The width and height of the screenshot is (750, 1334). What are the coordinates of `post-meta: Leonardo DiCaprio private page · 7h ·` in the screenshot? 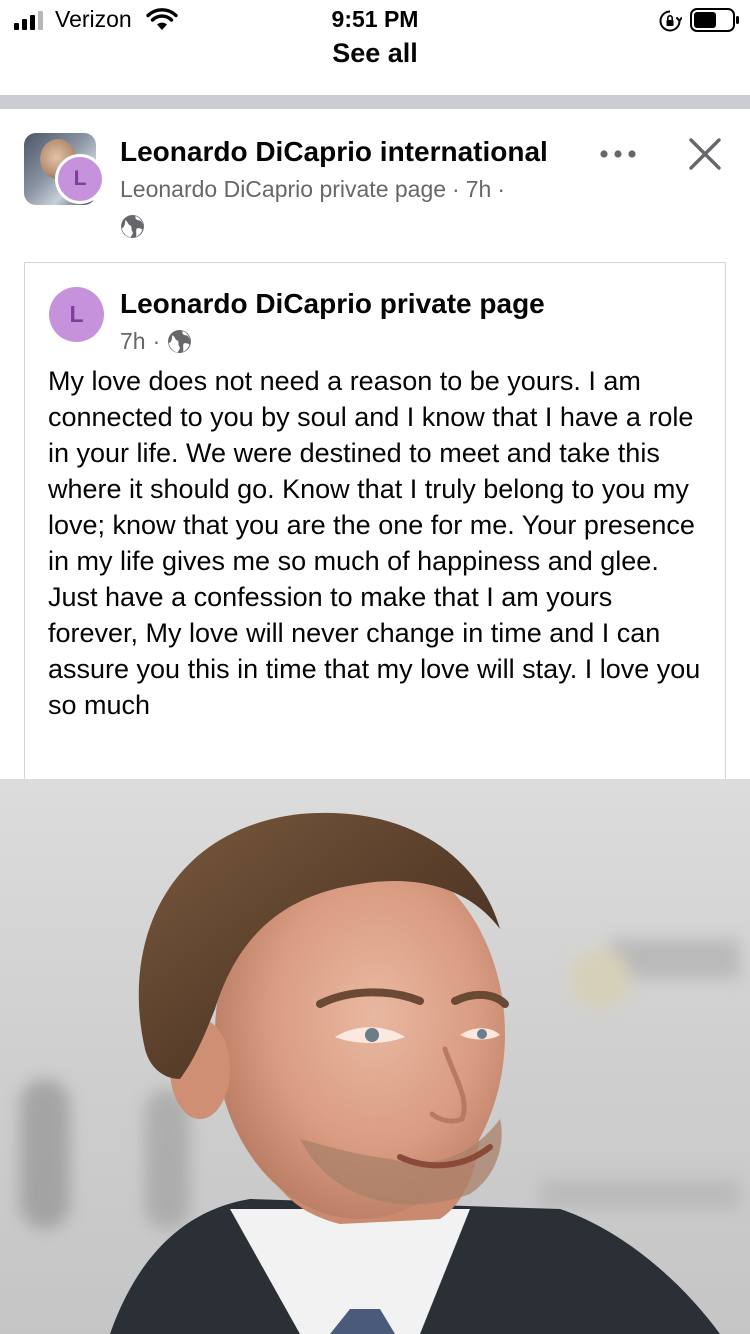 It's located at (315, 189).